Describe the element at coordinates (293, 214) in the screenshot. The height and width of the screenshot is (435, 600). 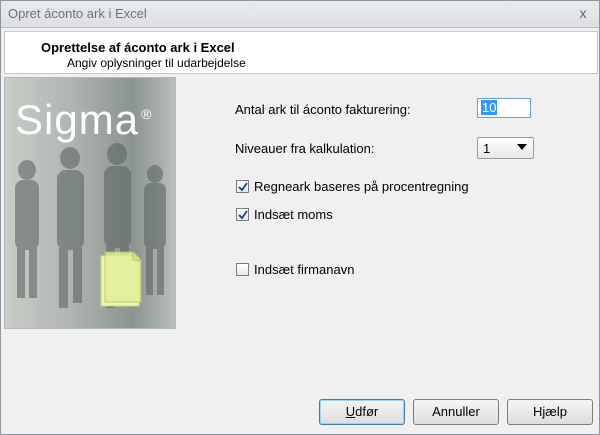
I see `moms-label: Indsæt moms` at that location.